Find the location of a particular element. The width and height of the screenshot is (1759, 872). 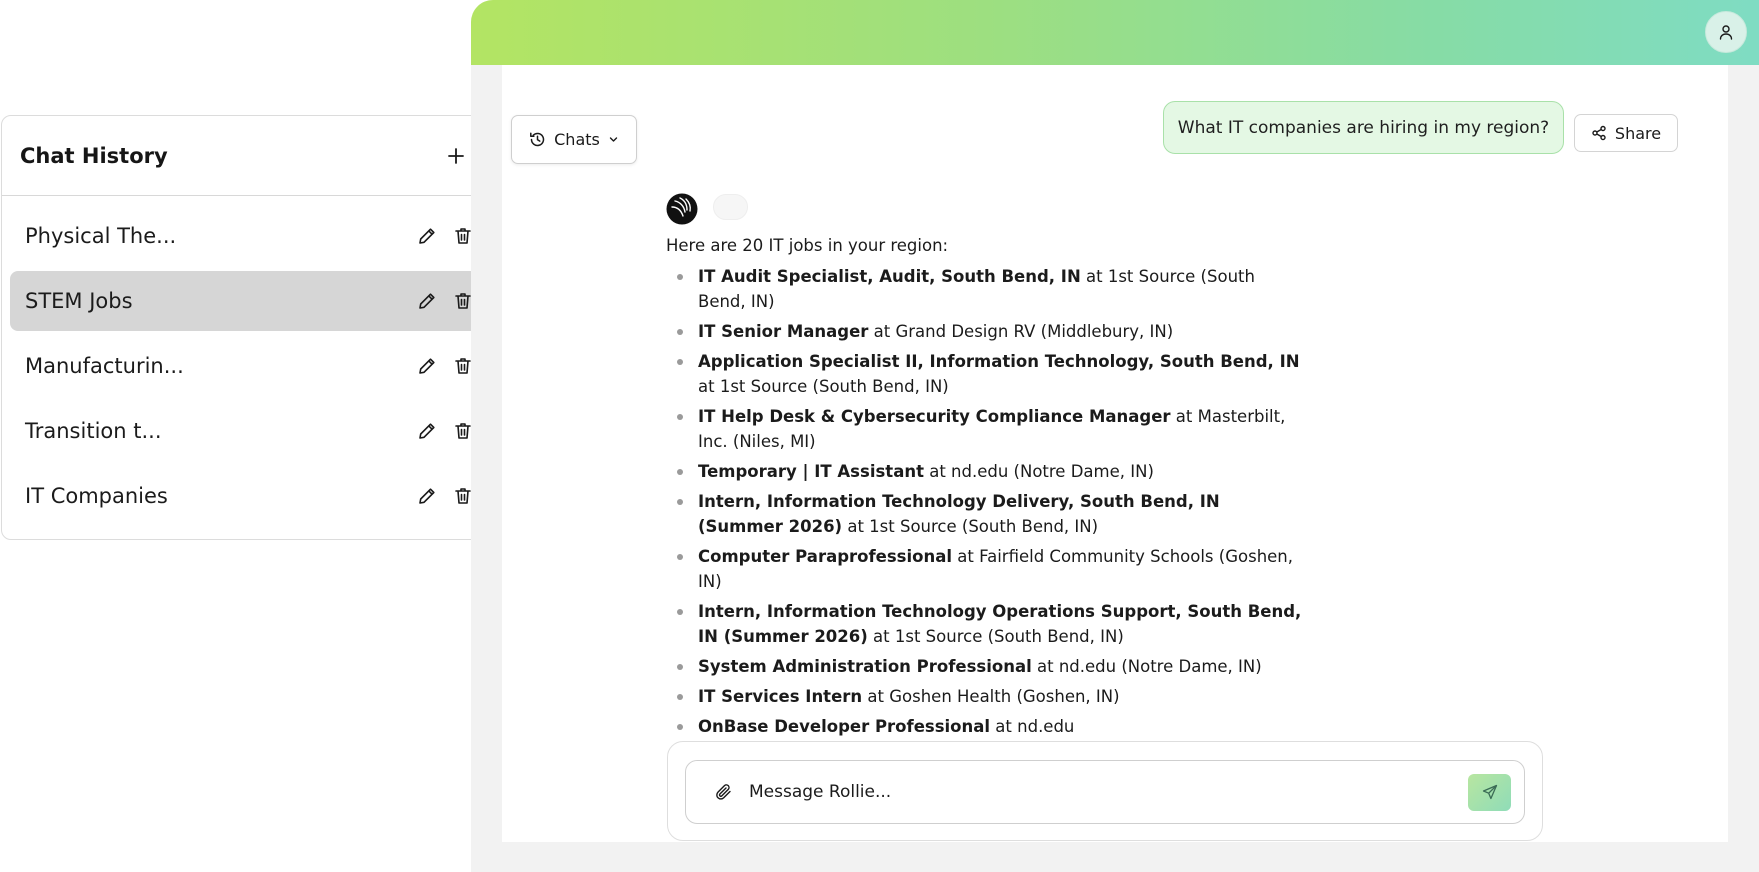

chat-history-title: Chat History is located at coordinates (94, 155).